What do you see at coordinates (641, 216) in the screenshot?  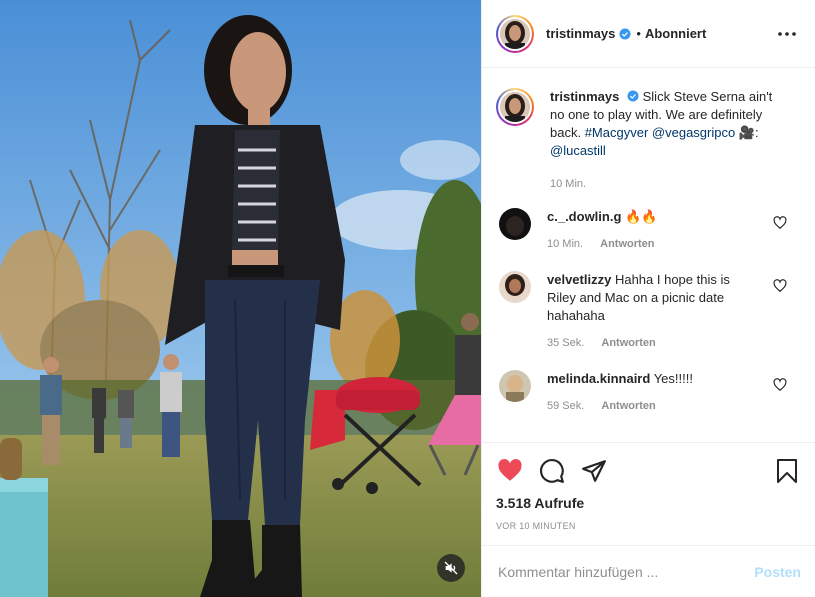 I see `comment-text: 🔥🔥` at bounding box center [641, 216].